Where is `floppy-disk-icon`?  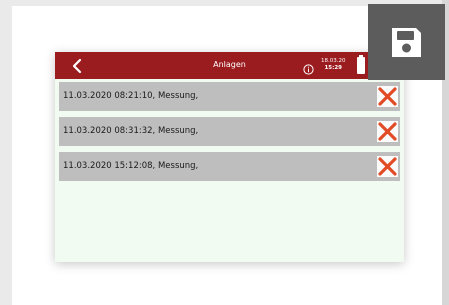
floppy-disk-icon is located at coordinates (406, 42).